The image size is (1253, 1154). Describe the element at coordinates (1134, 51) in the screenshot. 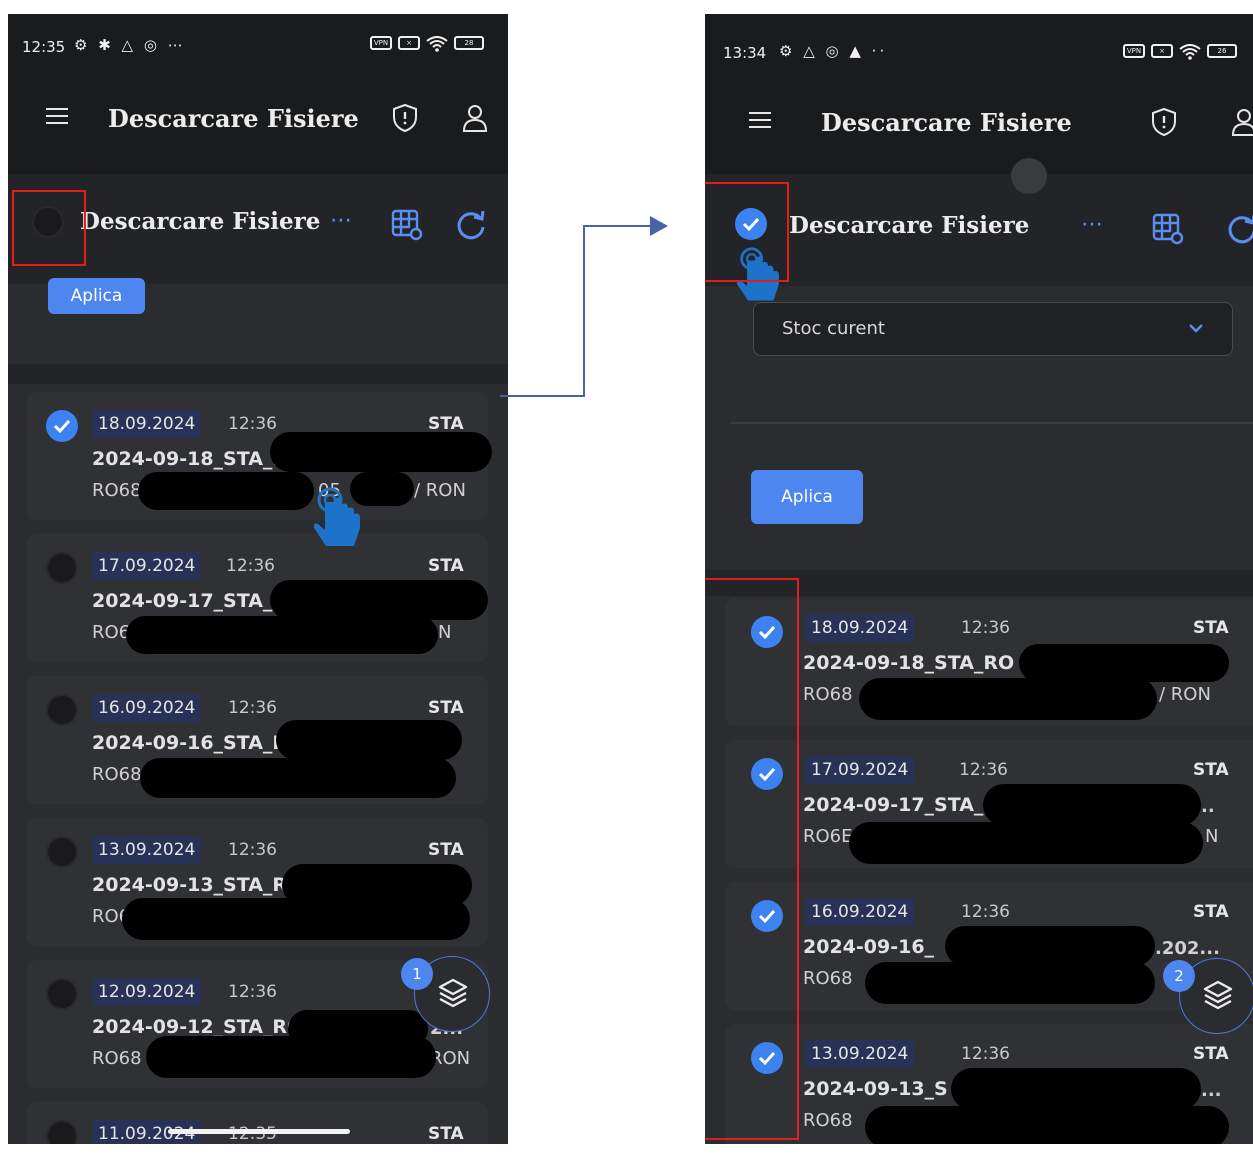

I see `vpn-icon: VPN` at that location.